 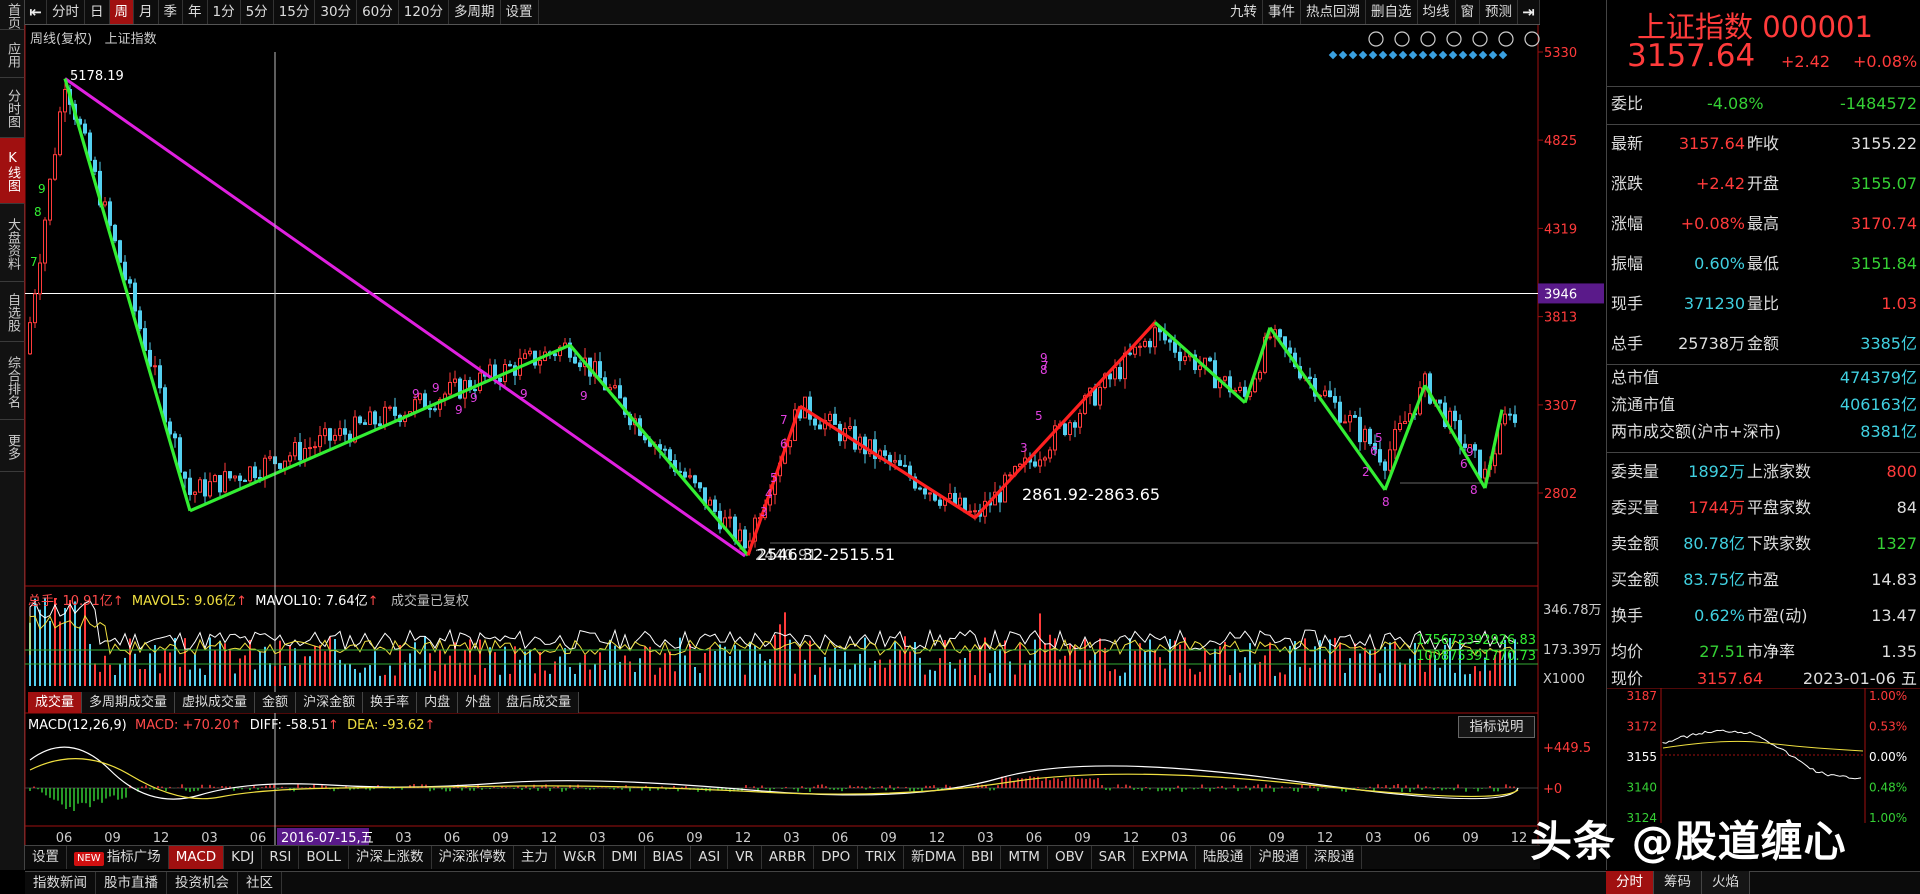 I want to click on mini-left-label: 3187, so click(x=1641, y=696).